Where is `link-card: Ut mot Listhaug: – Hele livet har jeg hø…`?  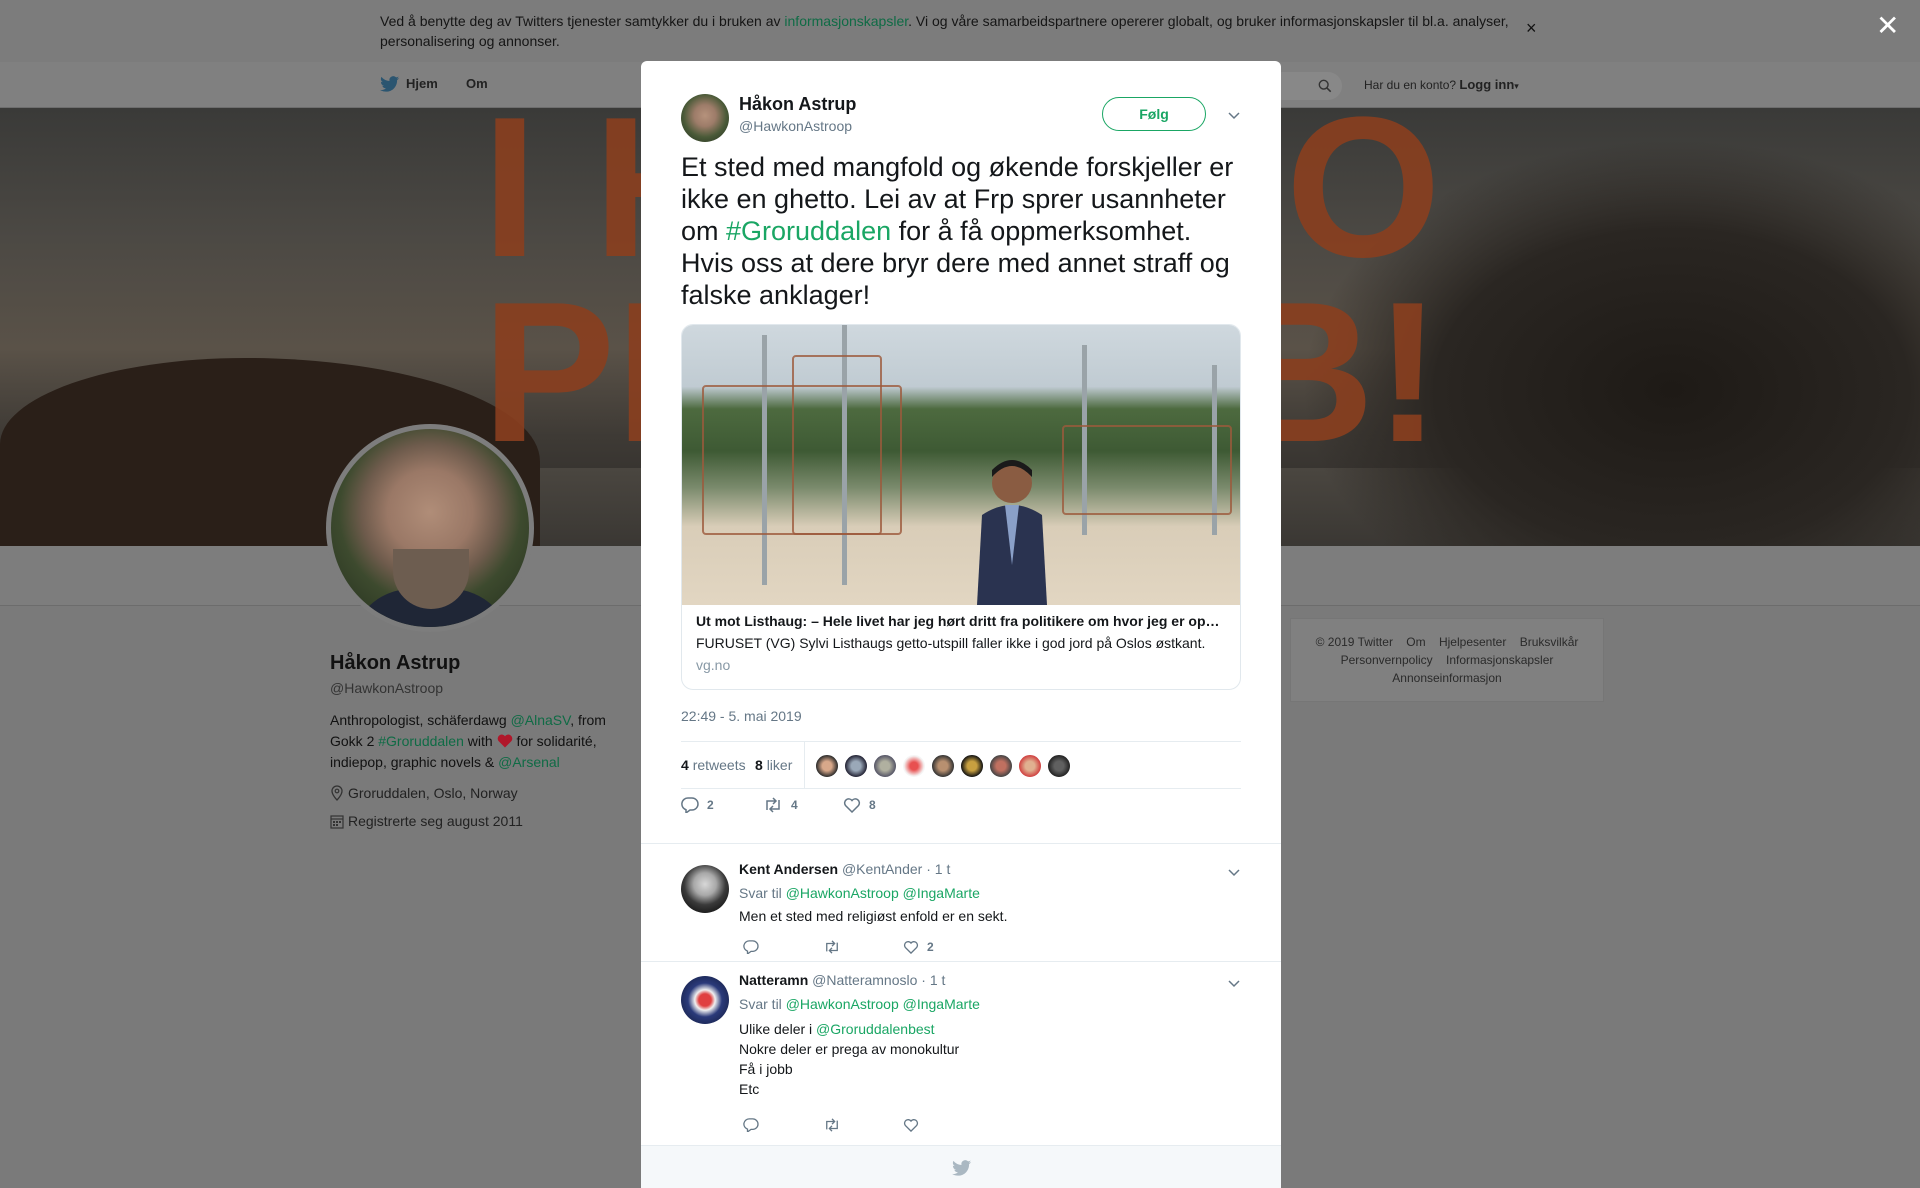 link-card: Ut mot Listhaug: – Hele livet har jeg hø… is located at coordinates (961, 507).